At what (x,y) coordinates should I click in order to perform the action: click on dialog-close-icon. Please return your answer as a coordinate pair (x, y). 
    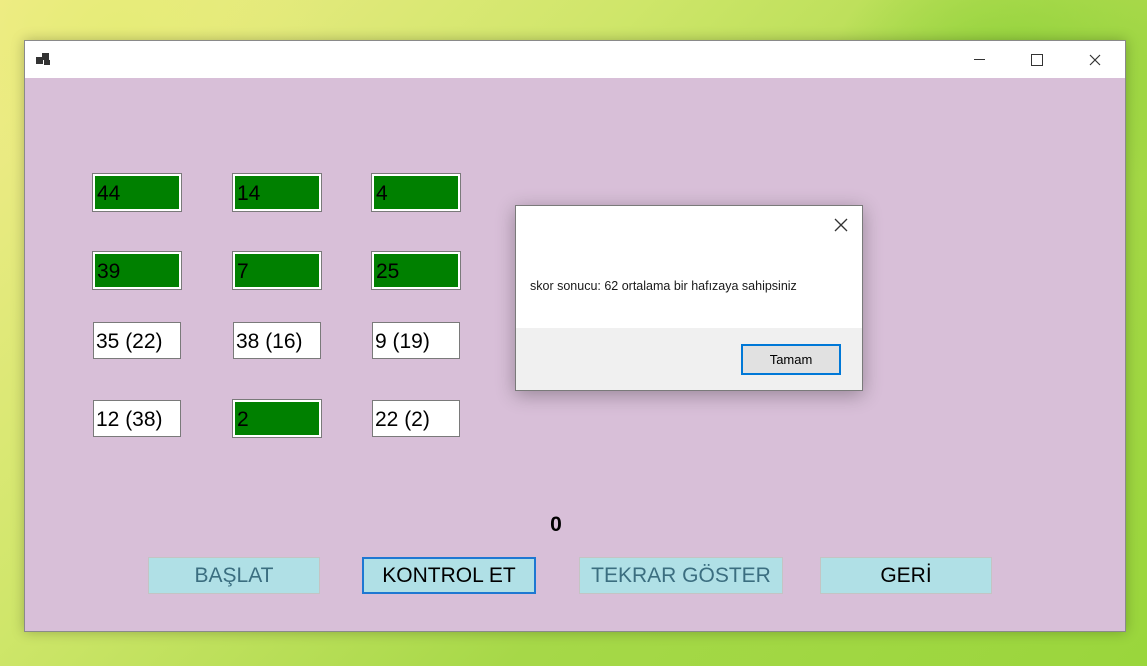
    Looking at the image, I should click on (841, 225).